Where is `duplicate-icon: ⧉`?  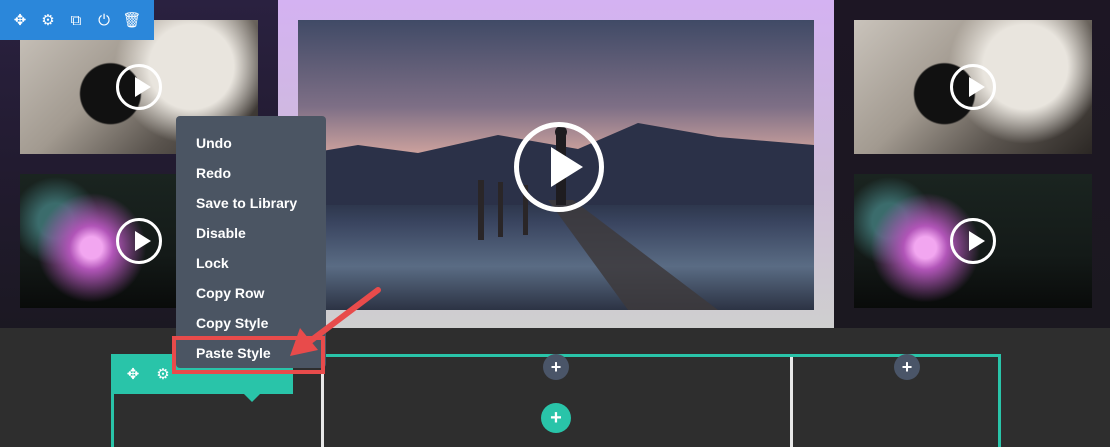
duplicate-icon: ⧉ is located at coordinates (76, 20).